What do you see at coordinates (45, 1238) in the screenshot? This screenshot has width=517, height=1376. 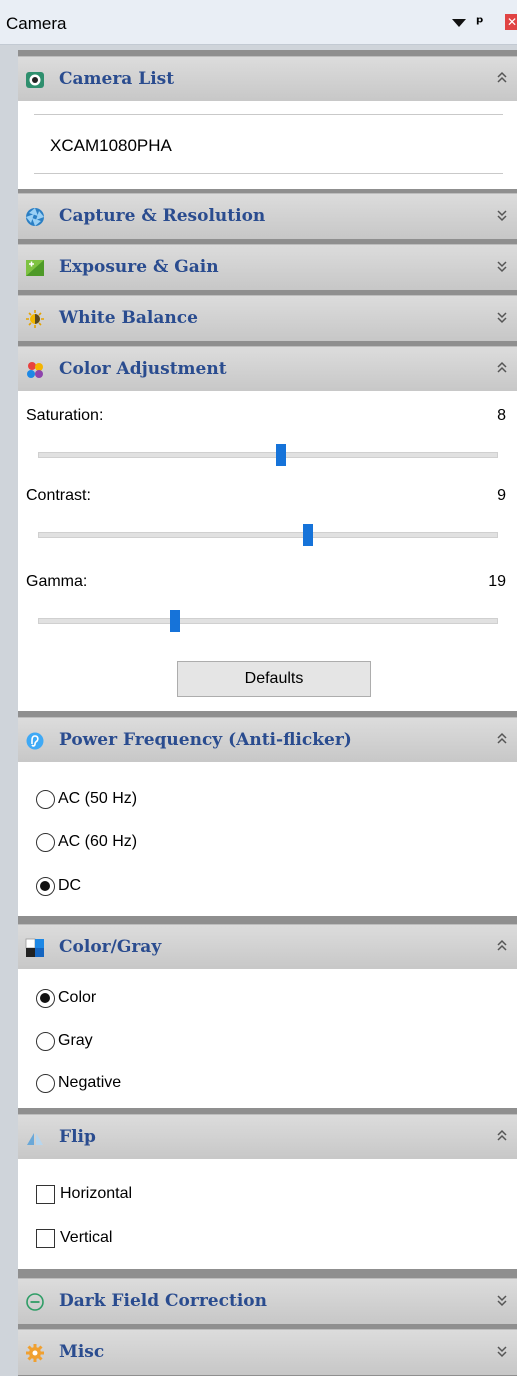 I see `checkbox-vertical` at bounding box center [45, 1238].